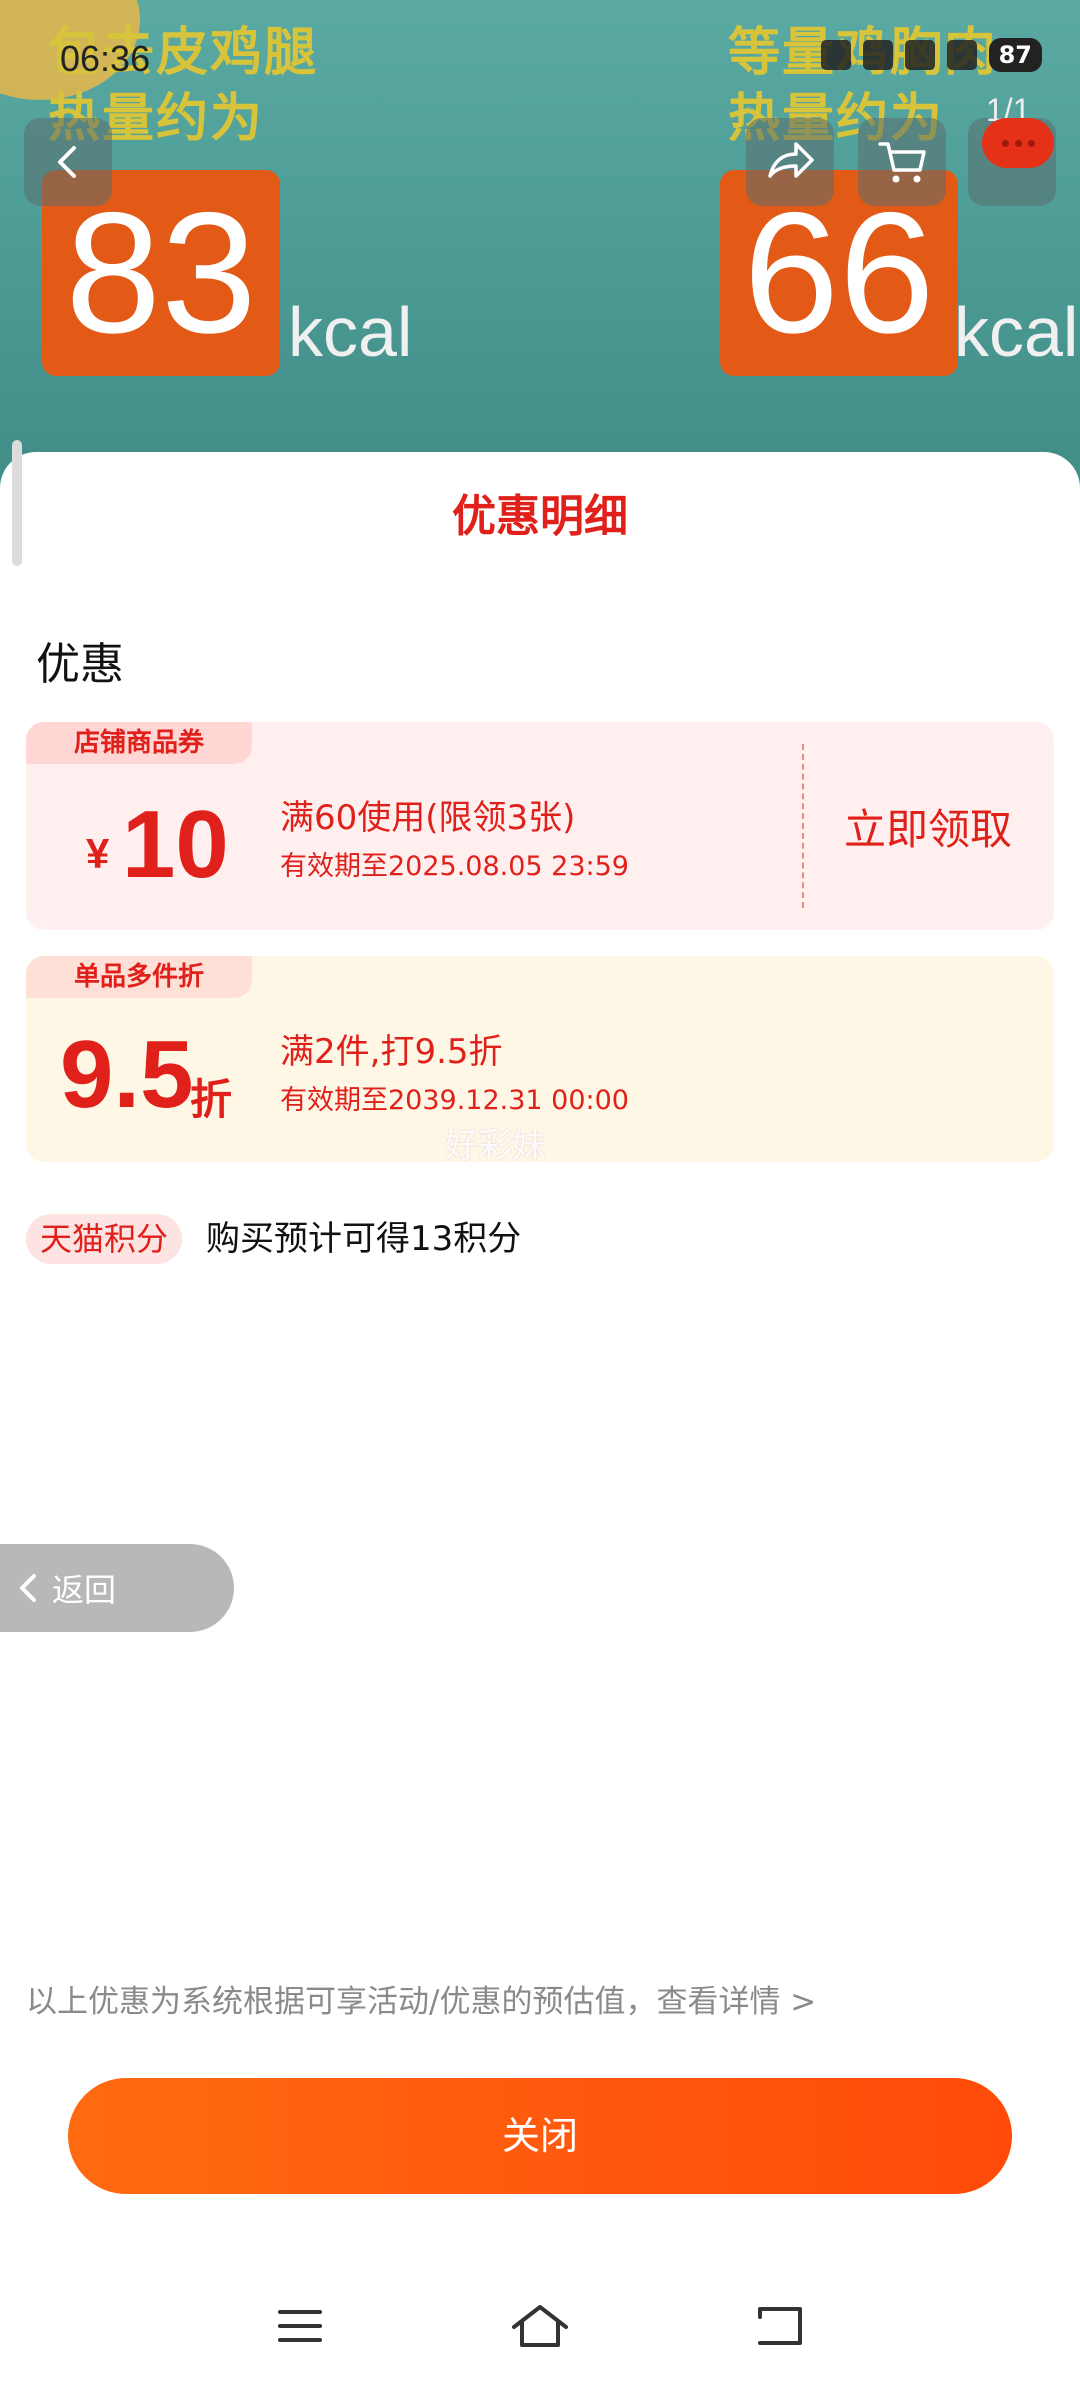  I want to click on signal-icon, so click(919, 55).